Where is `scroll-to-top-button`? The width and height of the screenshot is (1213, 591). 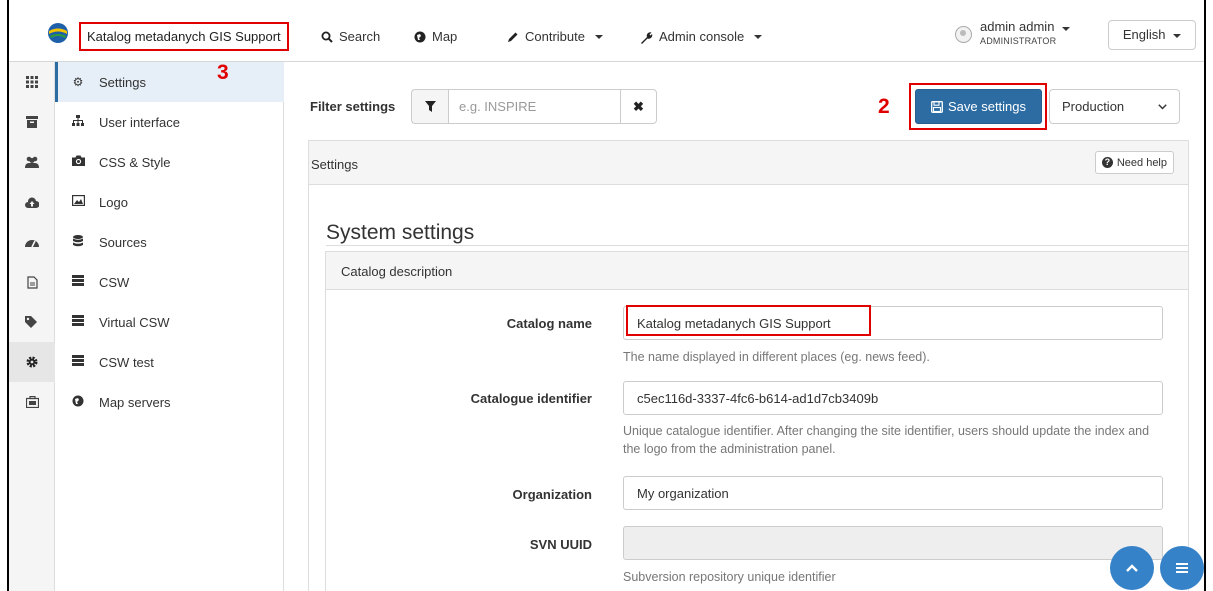
scroll-to-top-button is located at coordinates (1132, 568).